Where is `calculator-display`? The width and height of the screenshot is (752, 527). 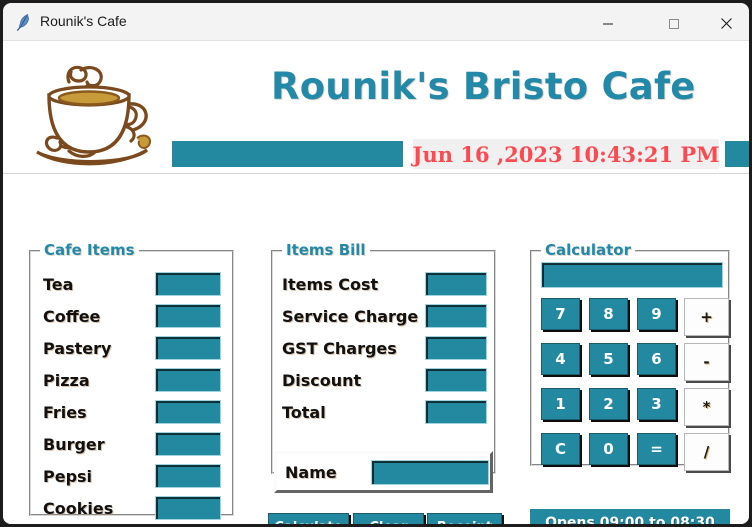 calculator-display is located at coordinates (632, 275).